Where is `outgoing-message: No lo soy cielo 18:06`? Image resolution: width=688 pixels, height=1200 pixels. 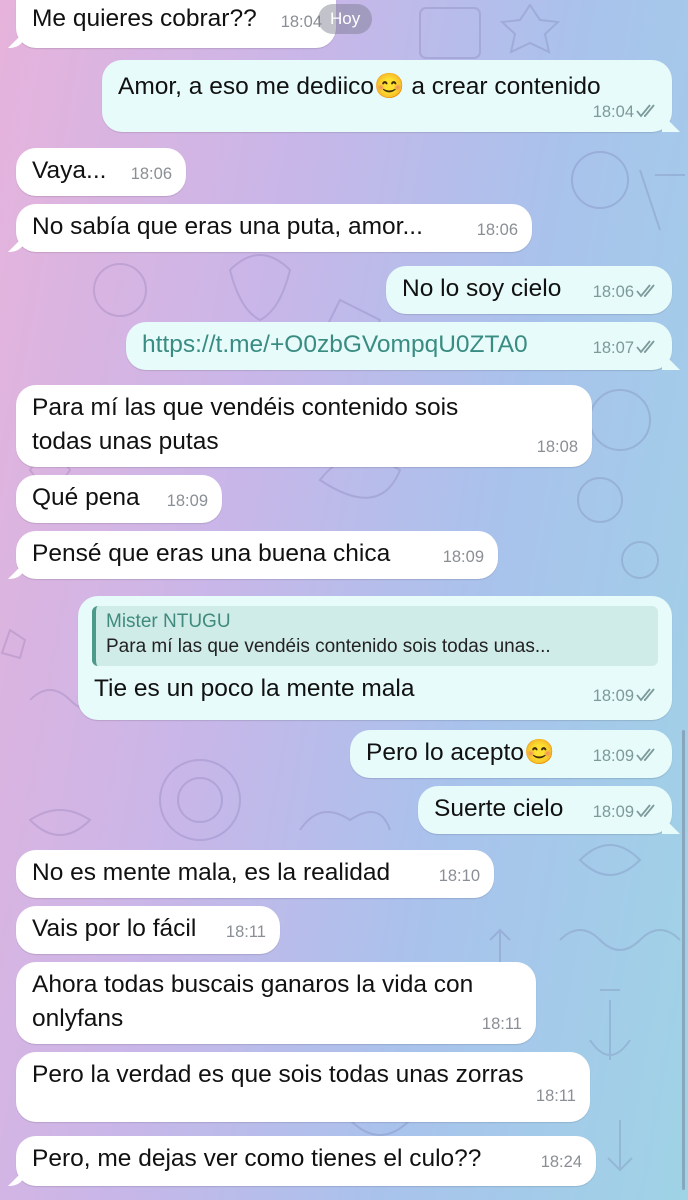
outgoing-message: No lo soy cielo 18:06 is located at coordinates (529, 290).